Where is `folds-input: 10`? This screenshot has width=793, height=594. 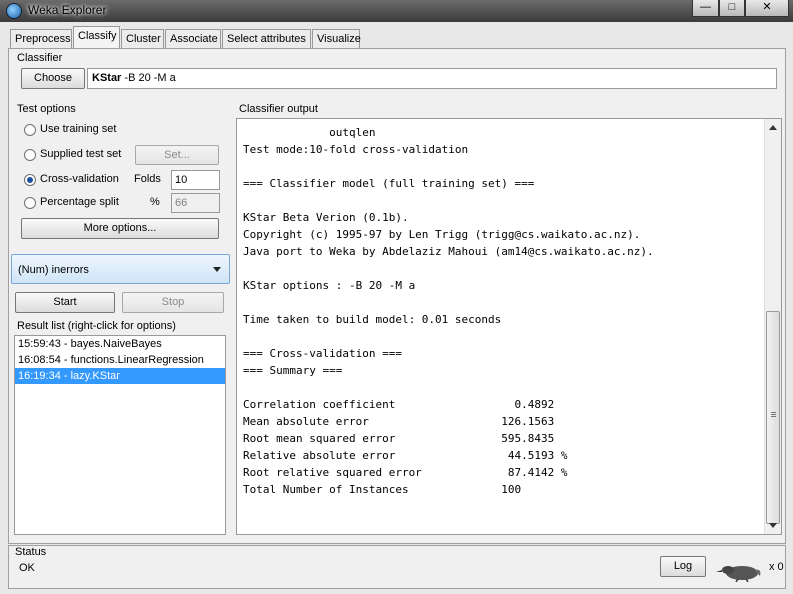 folds-input: 10 is located at coordinates (195, 180).